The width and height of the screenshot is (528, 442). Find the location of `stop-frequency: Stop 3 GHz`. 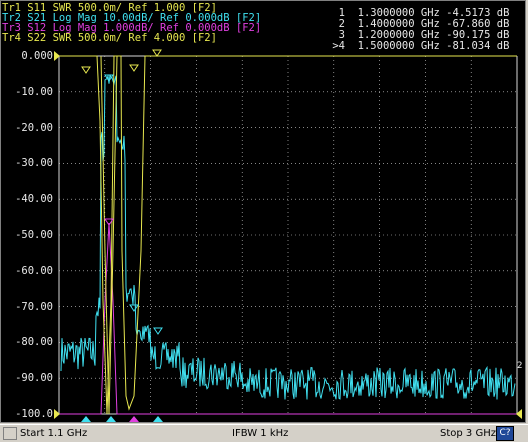

stop-frequency: Stop 3 GHz is located at coordinates (468, 433).